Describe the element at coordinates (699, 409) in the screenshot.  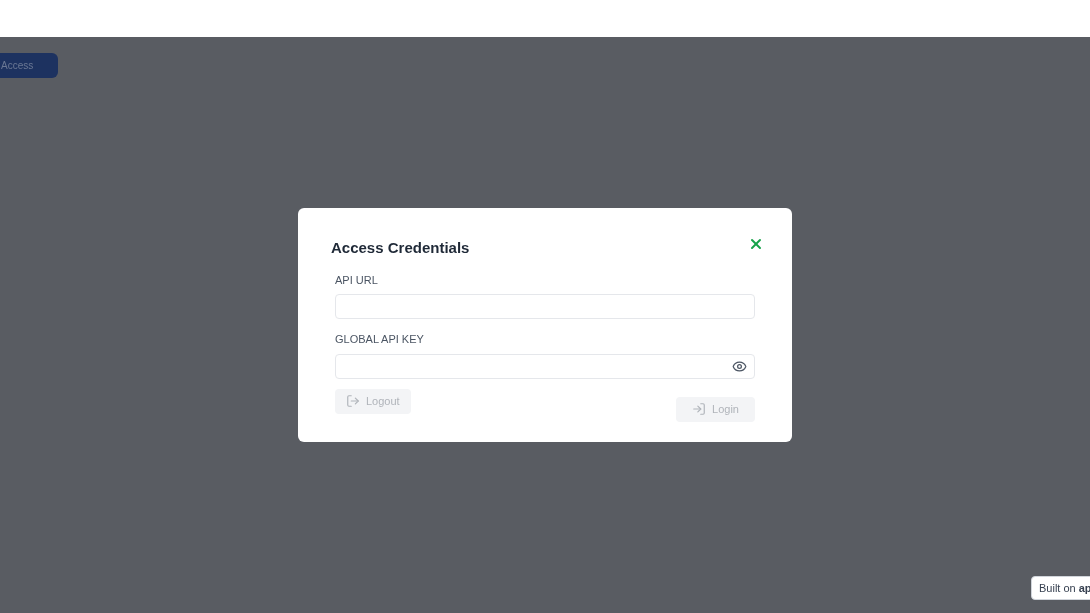
I see `enter-icon` at that location.